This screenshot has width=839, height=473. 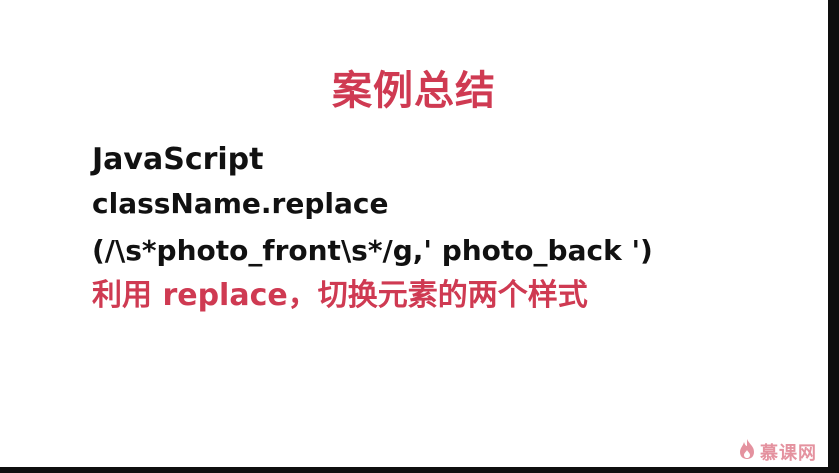 What do you see at coordinates (747, 451) in the screenshot?
I see `flame-logo-icon` at bounding box center [747, 451].